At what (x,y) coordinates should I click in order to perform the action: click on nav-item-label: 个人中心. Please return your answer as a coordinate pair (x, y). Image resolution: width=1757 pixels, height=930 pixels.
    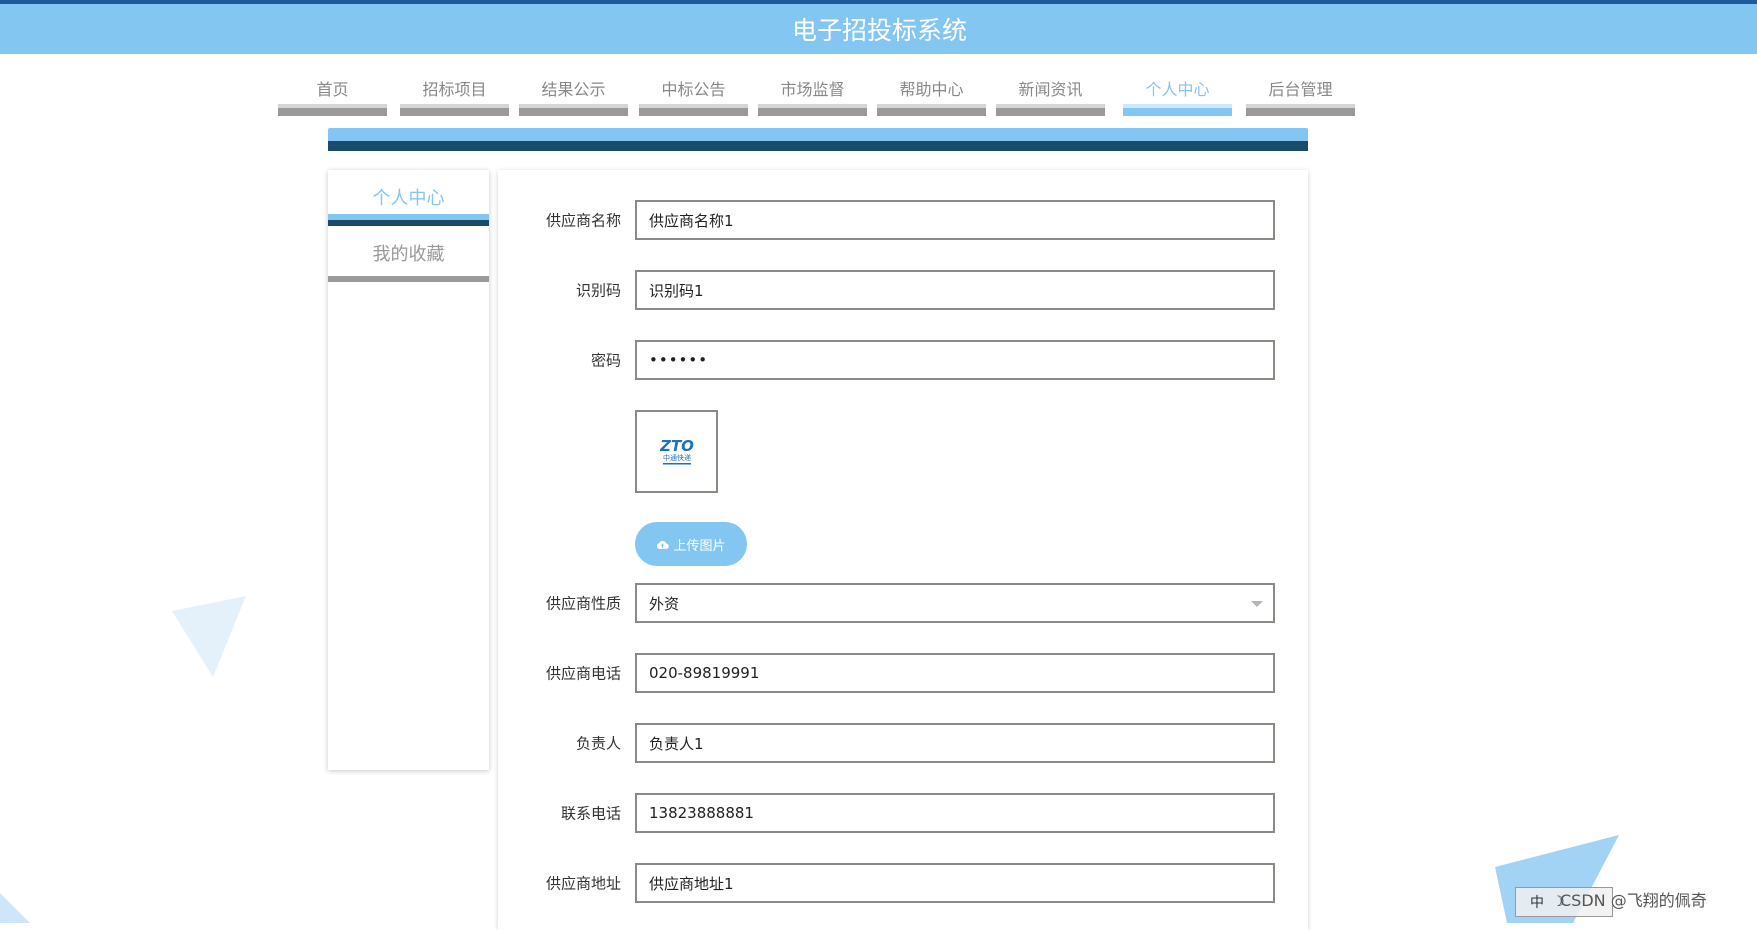
    Looking at the image, I should click on (1177, 89).